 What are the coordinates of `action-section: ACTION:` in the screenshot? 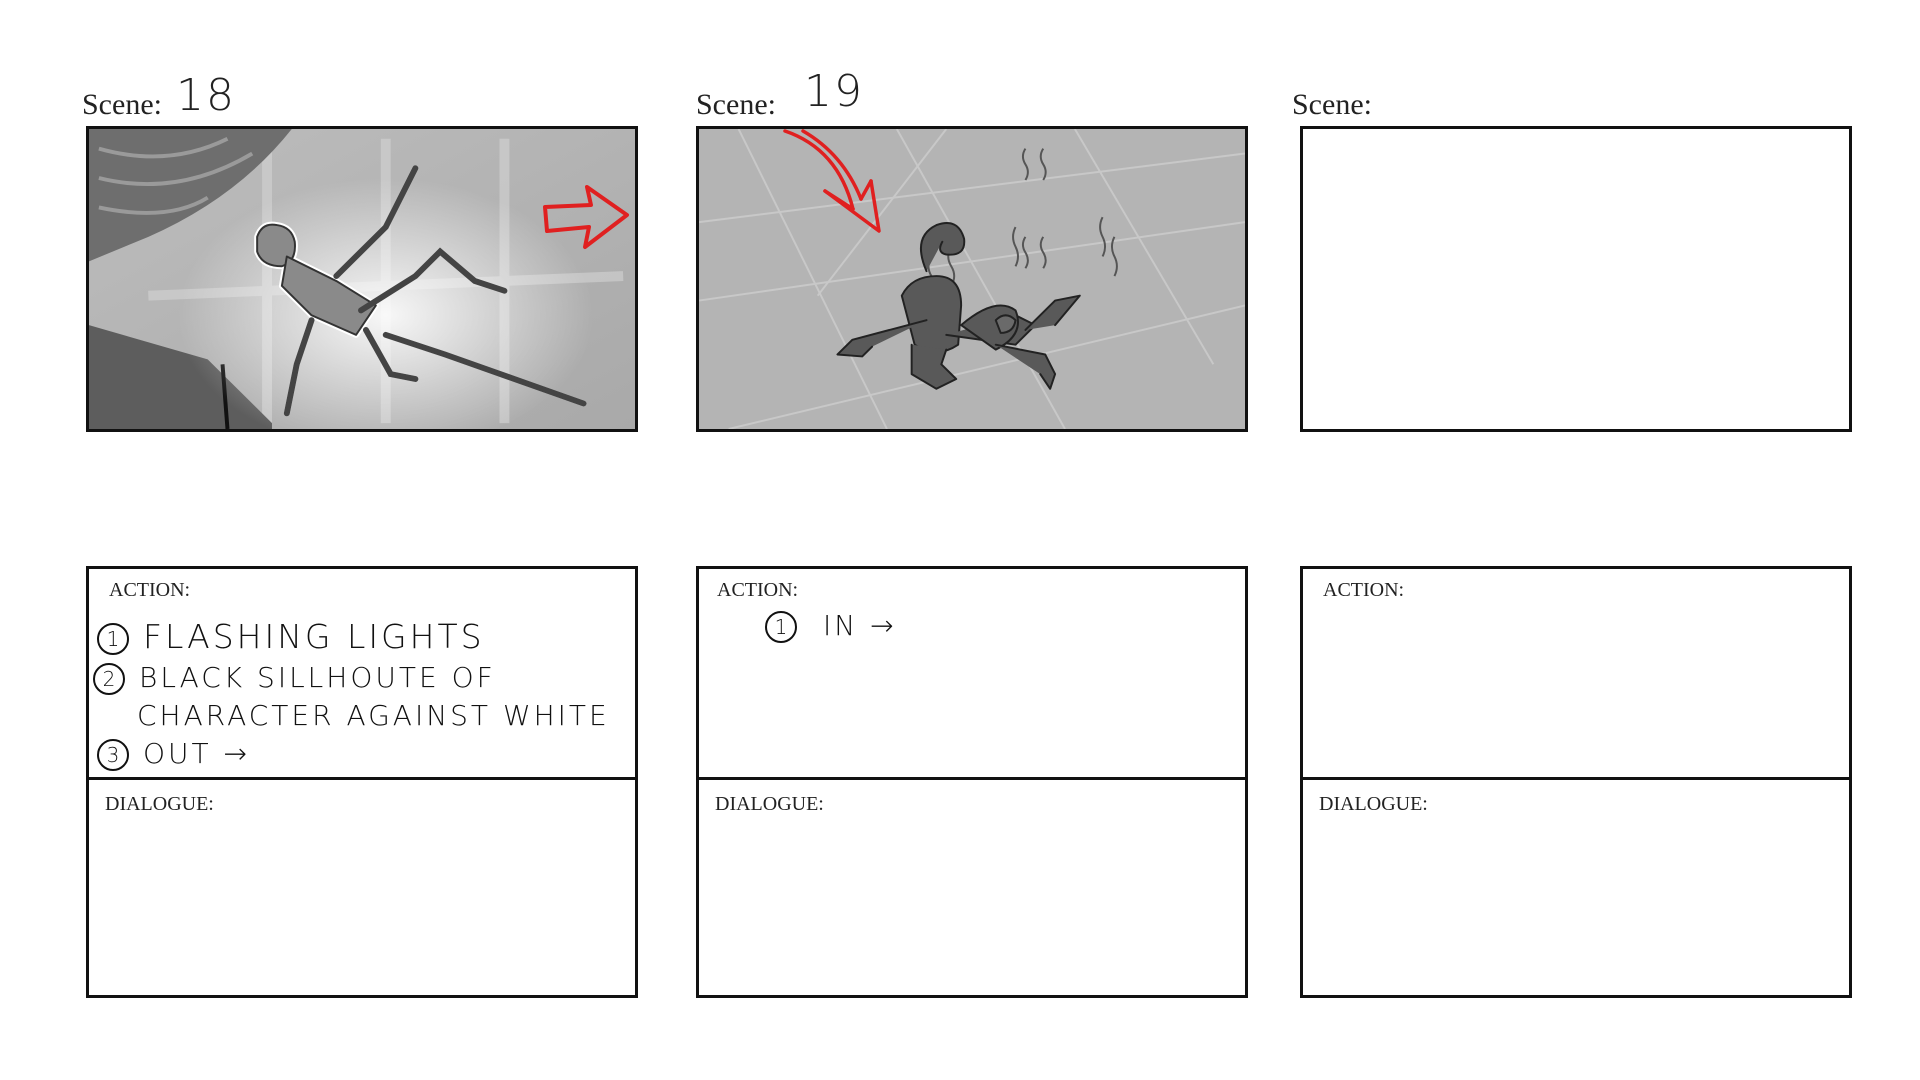 It's located at (1576, 674).